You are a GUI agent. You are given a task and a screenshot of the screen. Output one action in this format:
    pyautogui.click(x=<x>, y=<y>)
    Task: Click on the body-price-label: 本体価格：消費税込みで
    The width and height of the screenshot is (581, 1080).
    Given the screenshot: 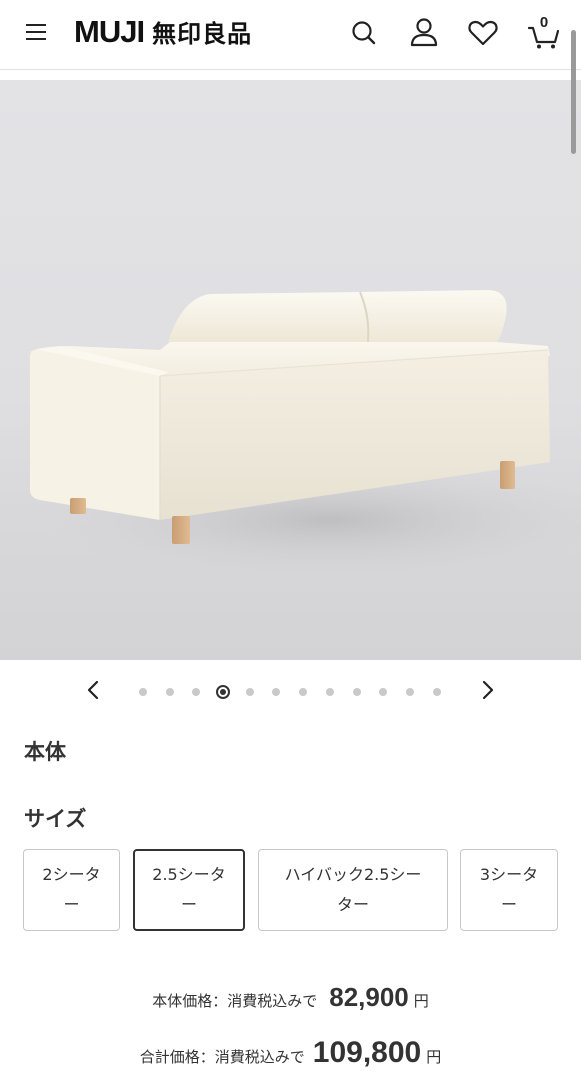 What is the action you would take?
    pyautogui.click(x=235, y=1001)
    